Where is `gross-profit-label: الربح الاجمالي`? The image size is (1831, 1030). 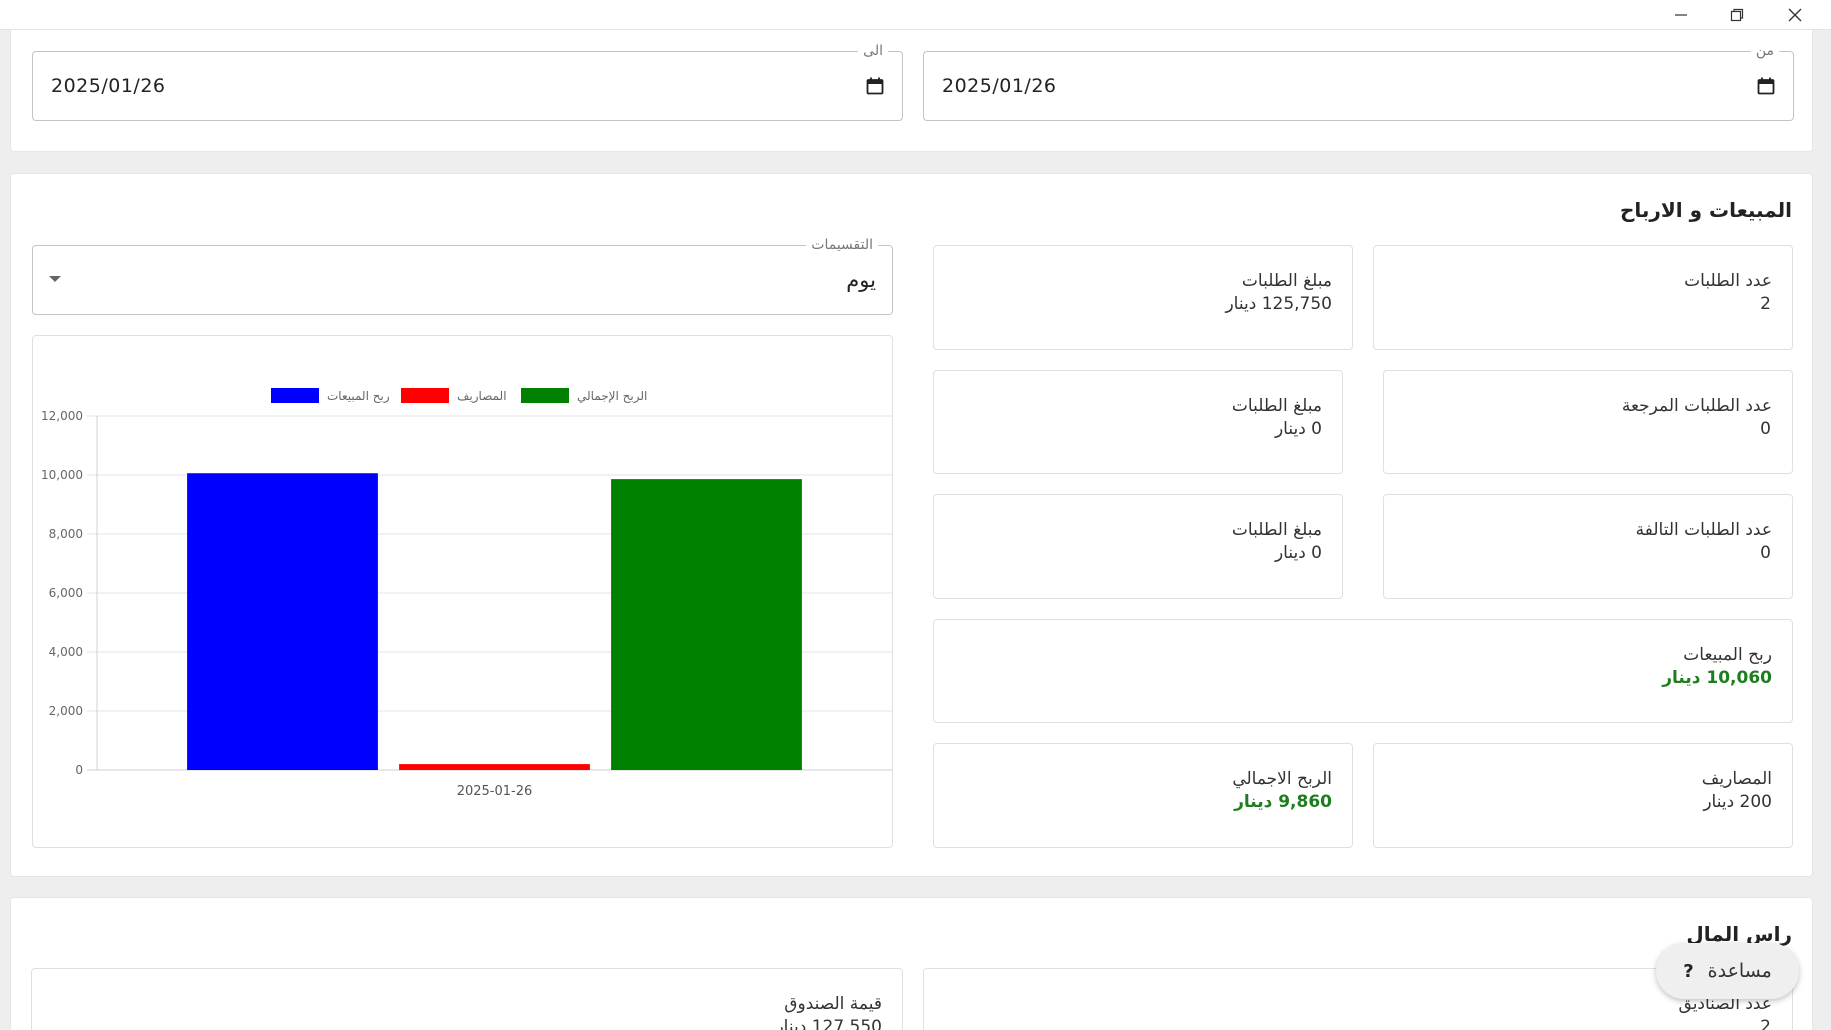 gross-profit-label: الربح الاجمالي is located at coordinates (1282, 779).